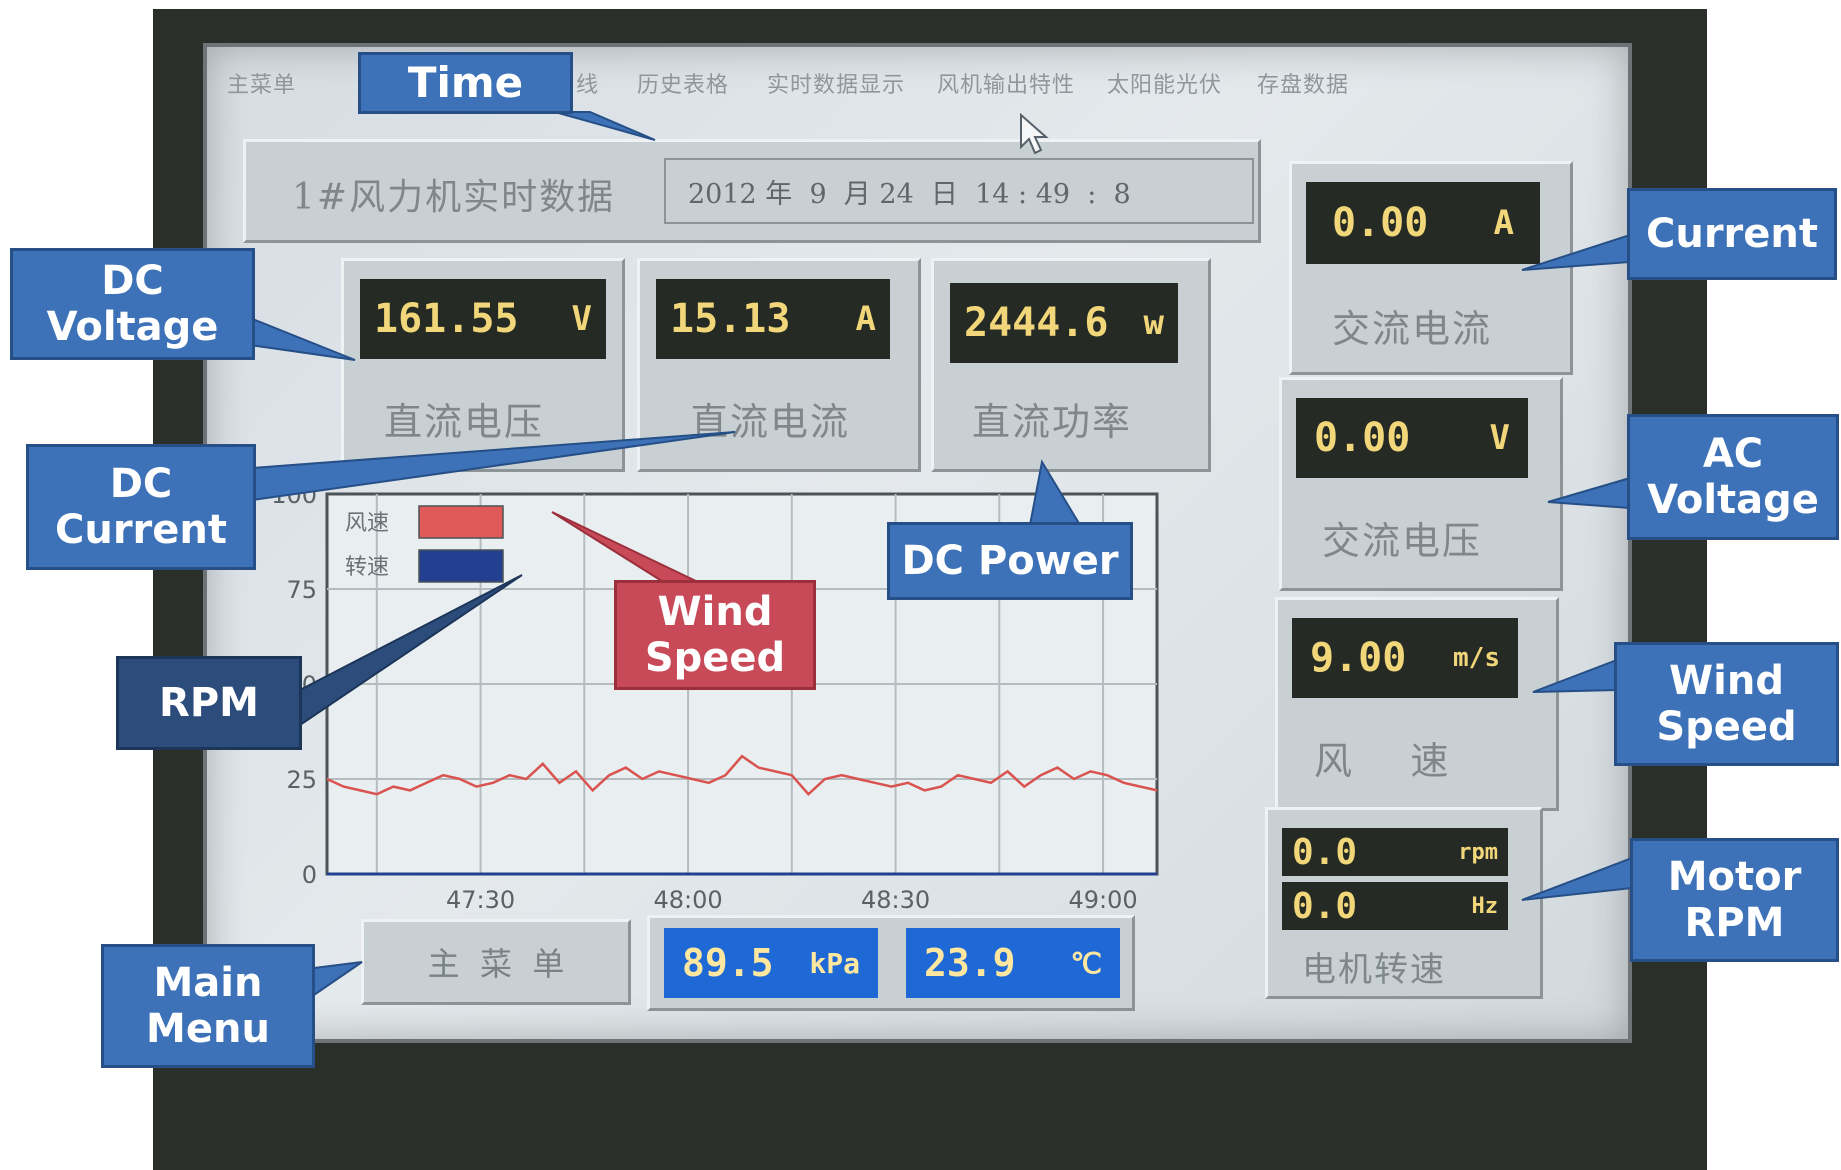 The height and width of the screenshot is (1170, 1841). Describe the element at coordinates (1576, 252) in the screenshot. I see `current-pointer` at that location.